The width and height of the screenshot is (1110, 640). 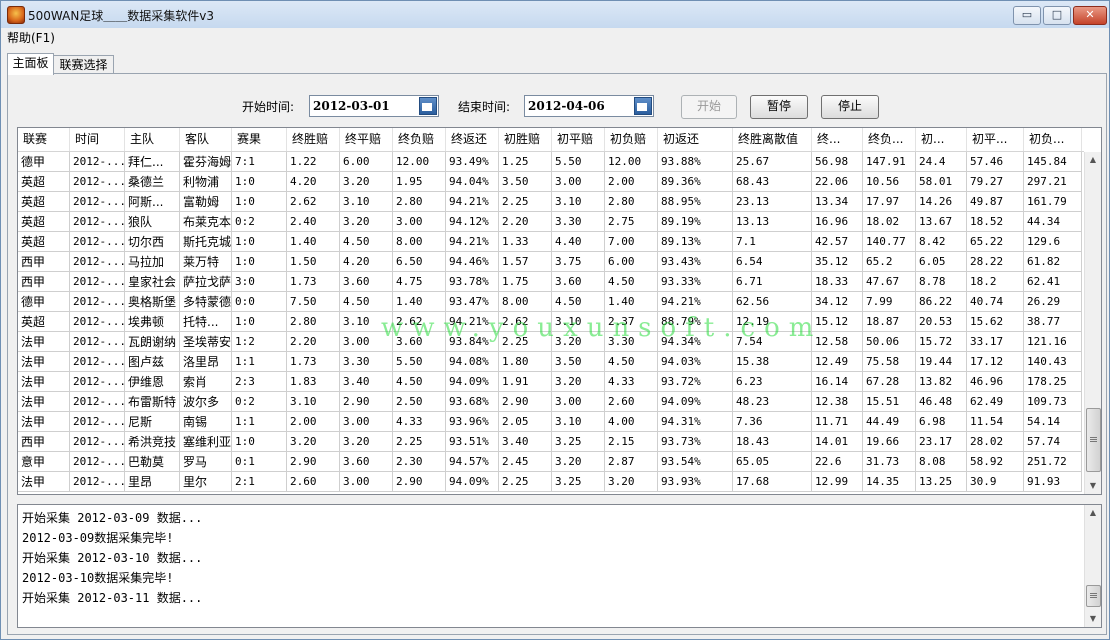 What do you see at coordinates (555, 14) in the screenshot?
I see `title-bar: 500WAN足球＿＿数据采集软件v3 ▭ □ ✕` at bounding box center [555, 14].